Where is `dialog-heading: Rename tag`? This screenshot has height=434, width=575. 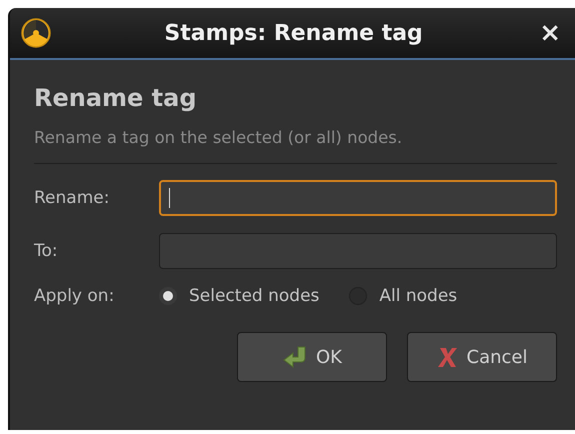 dialog-heading: Rename tag is located at coordinates (116, 98).